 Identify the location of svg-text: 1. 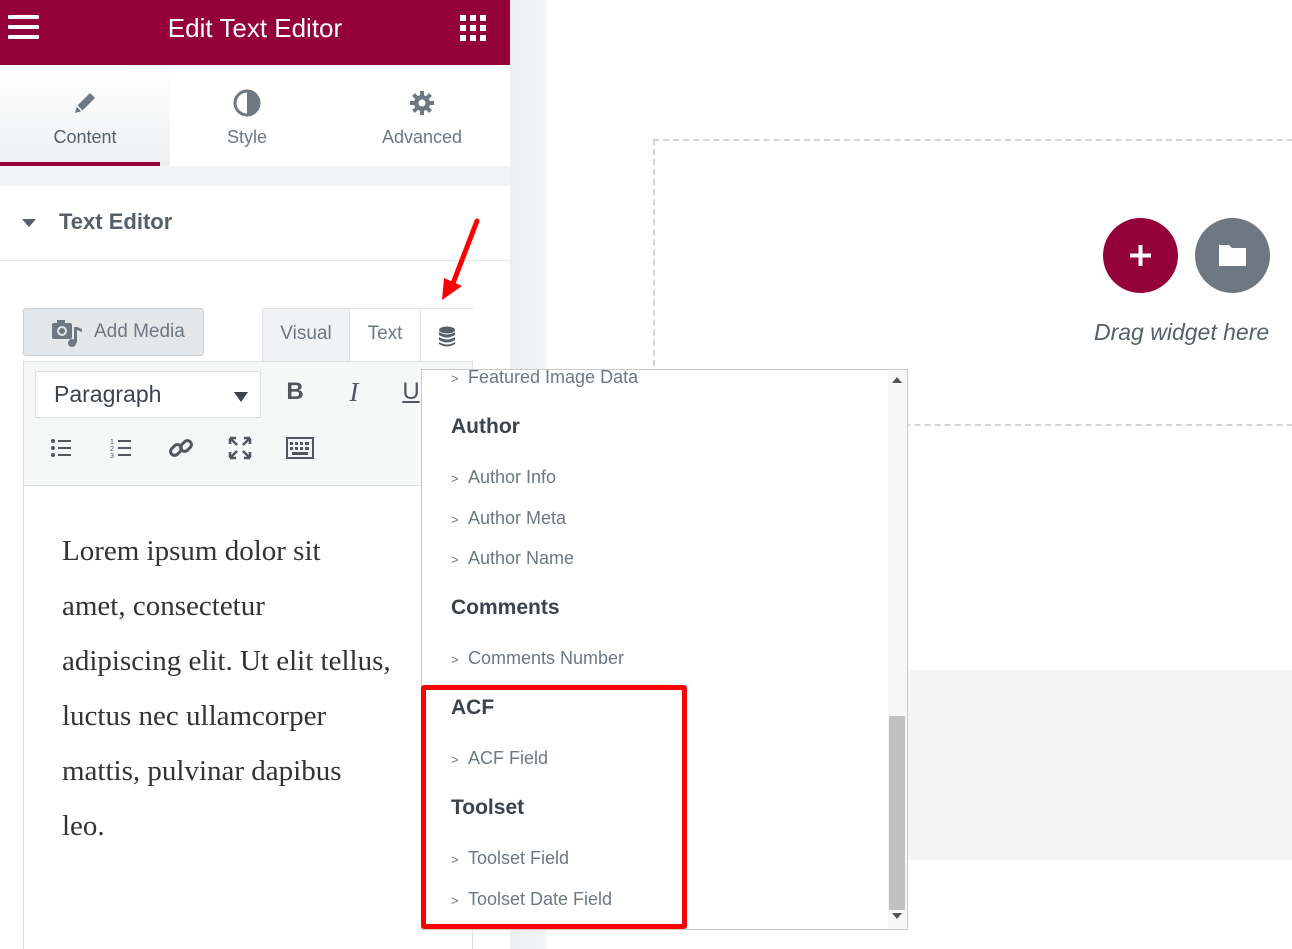
(112, 442).